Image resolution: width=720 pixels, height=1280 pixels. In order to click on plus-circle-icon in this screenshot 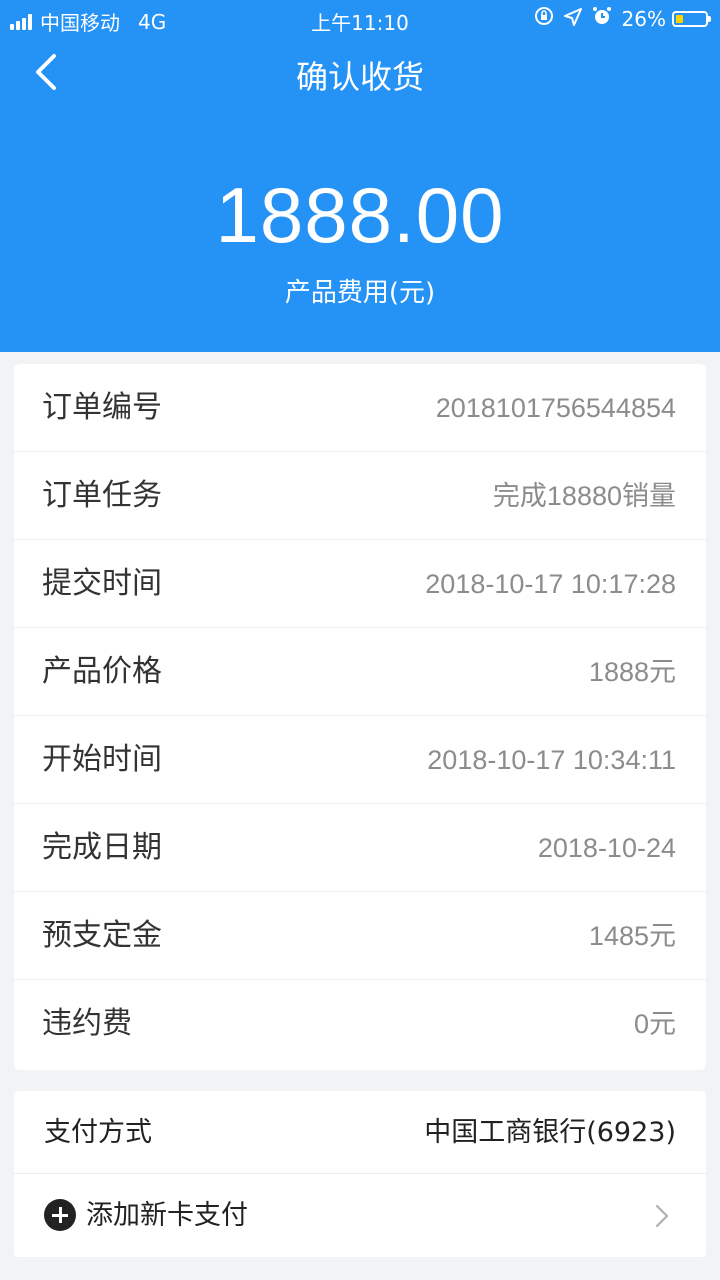, I will do `click(60, 1215)`.